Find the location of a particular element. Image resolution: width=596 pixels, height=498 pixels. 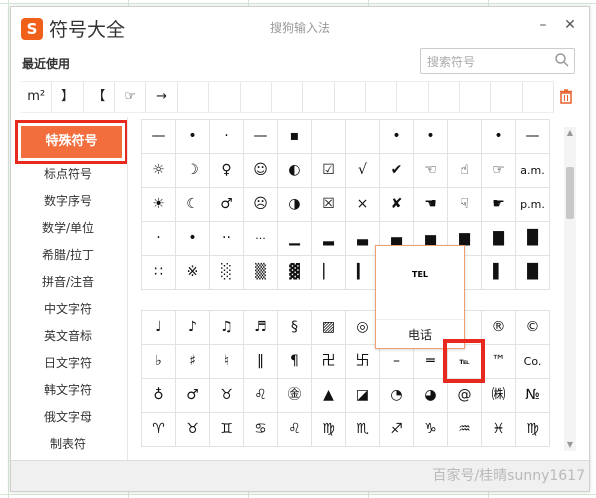

symbol-cell: ◐ is located at coordinates (295, 171).